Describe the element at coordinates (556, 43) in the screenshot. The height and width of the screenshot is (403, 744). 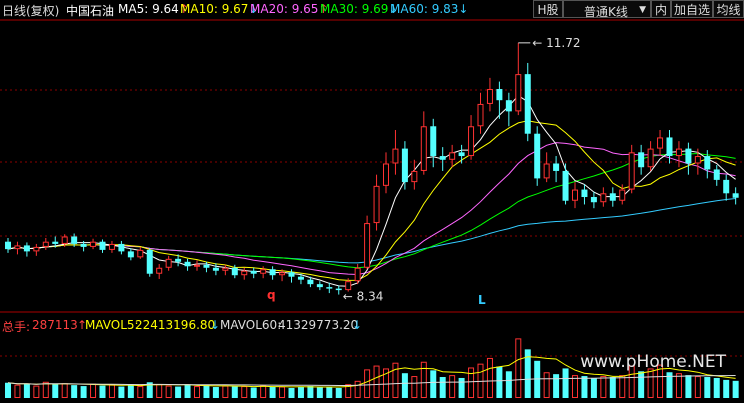
I see `high-price-label: ← 11.72` at that location.